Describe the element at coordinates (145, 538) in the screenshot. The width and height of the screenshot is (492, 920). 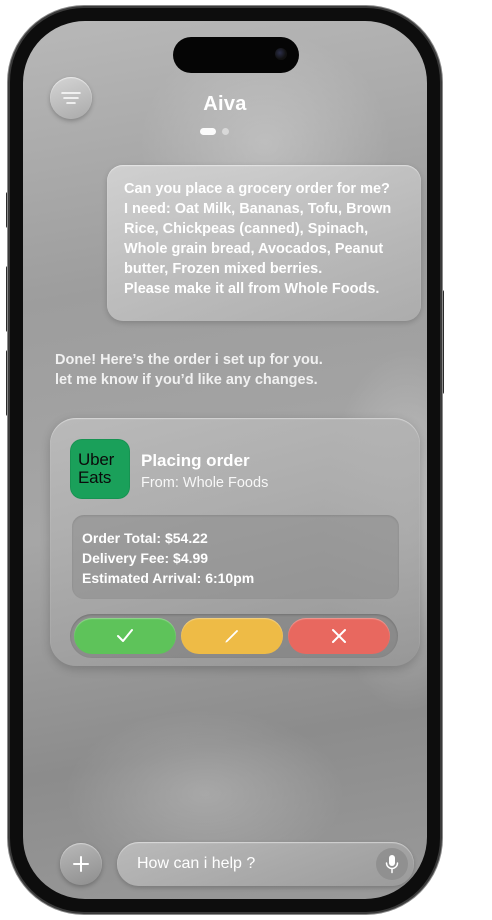
I see `order-total: Order Total: $54.22` at that location.